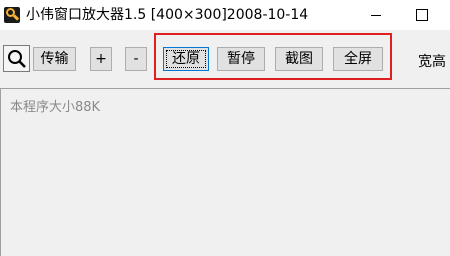 This screenshot has height=256, width=450. What do you see at coordinates (55, 107) in the screenshot?
I see `program-size-text: 本程序大小88K` at bounding box center [55, 107].